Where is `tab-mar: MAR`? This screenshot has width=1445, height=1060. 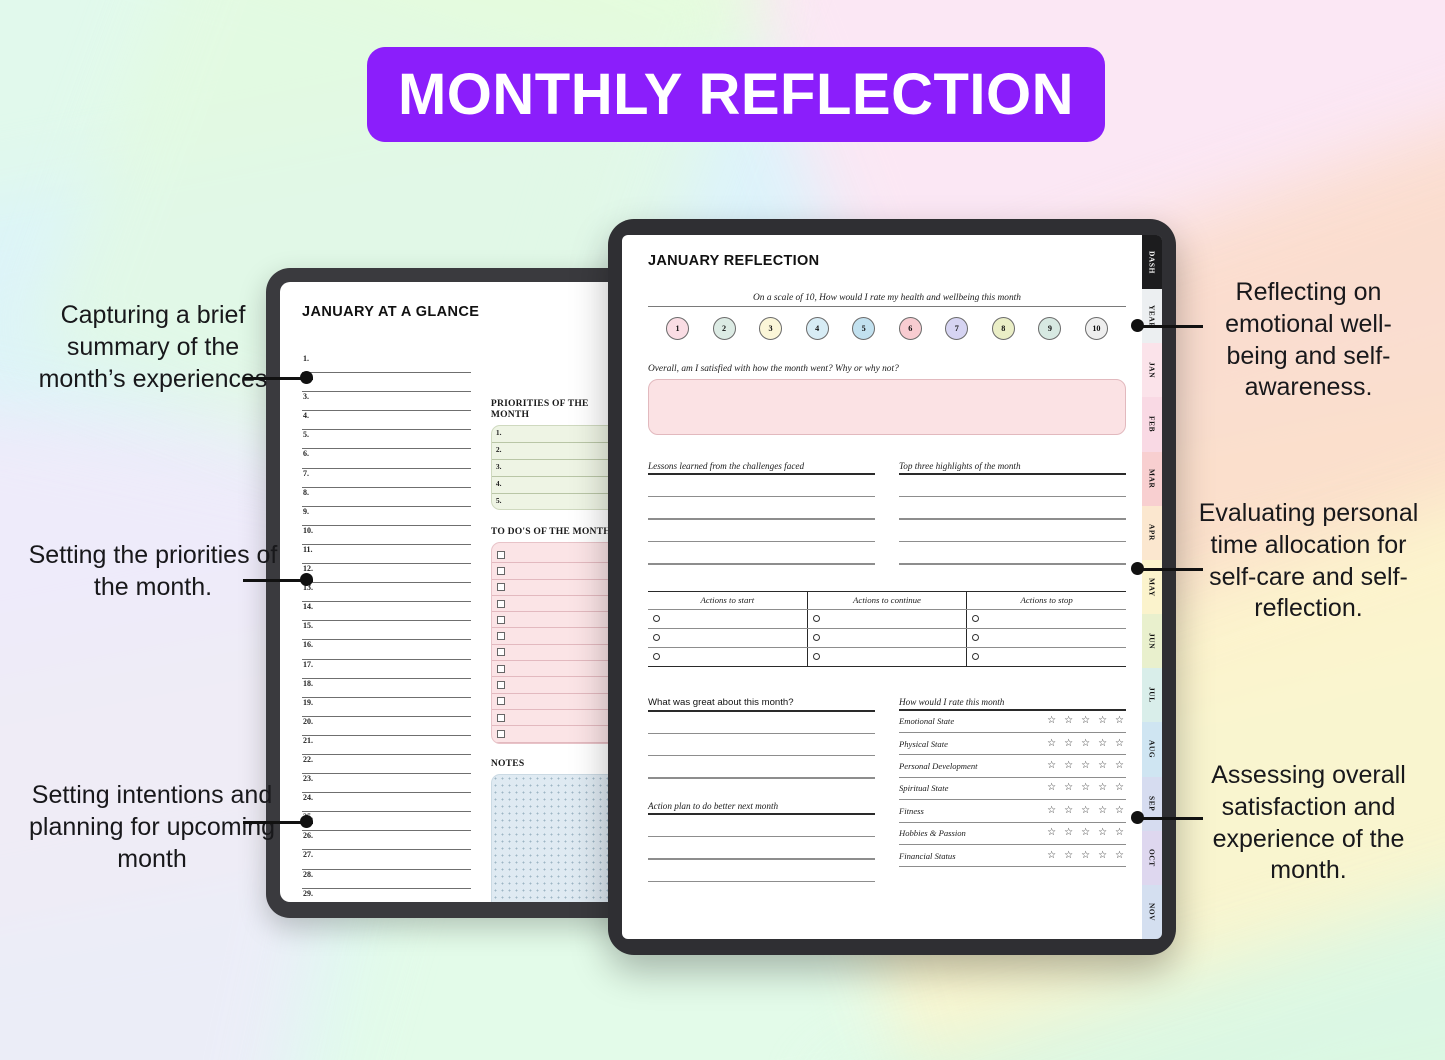
tab-mar: MAR is located at coordinates (1152, 478).